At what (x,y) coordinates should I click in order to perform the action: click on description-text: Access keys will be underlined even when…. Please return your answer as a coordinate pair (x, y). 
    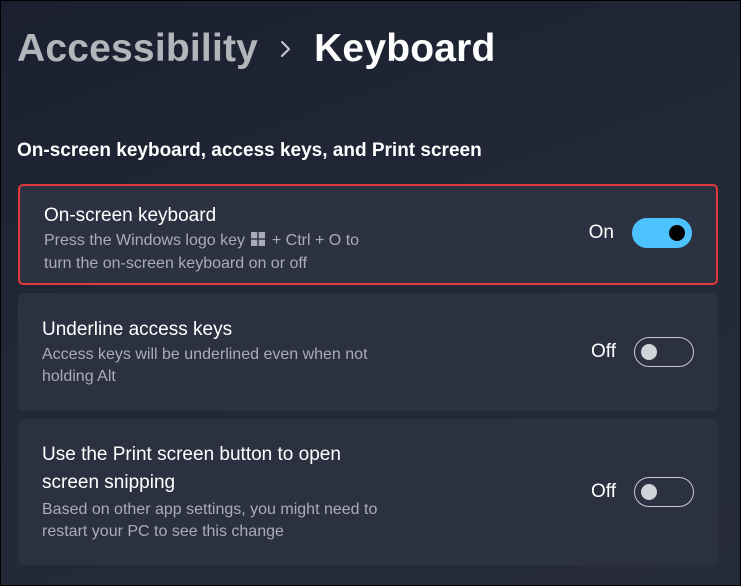
    Looking at the image, I should click on (205, 354).